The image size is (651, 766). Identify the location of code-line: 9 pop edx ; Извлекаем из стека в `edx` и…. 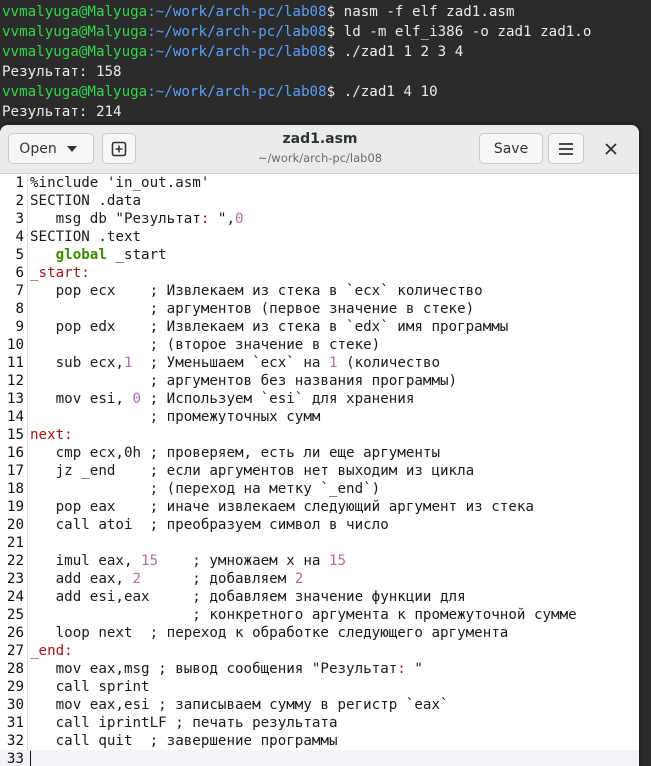
(319, 327).